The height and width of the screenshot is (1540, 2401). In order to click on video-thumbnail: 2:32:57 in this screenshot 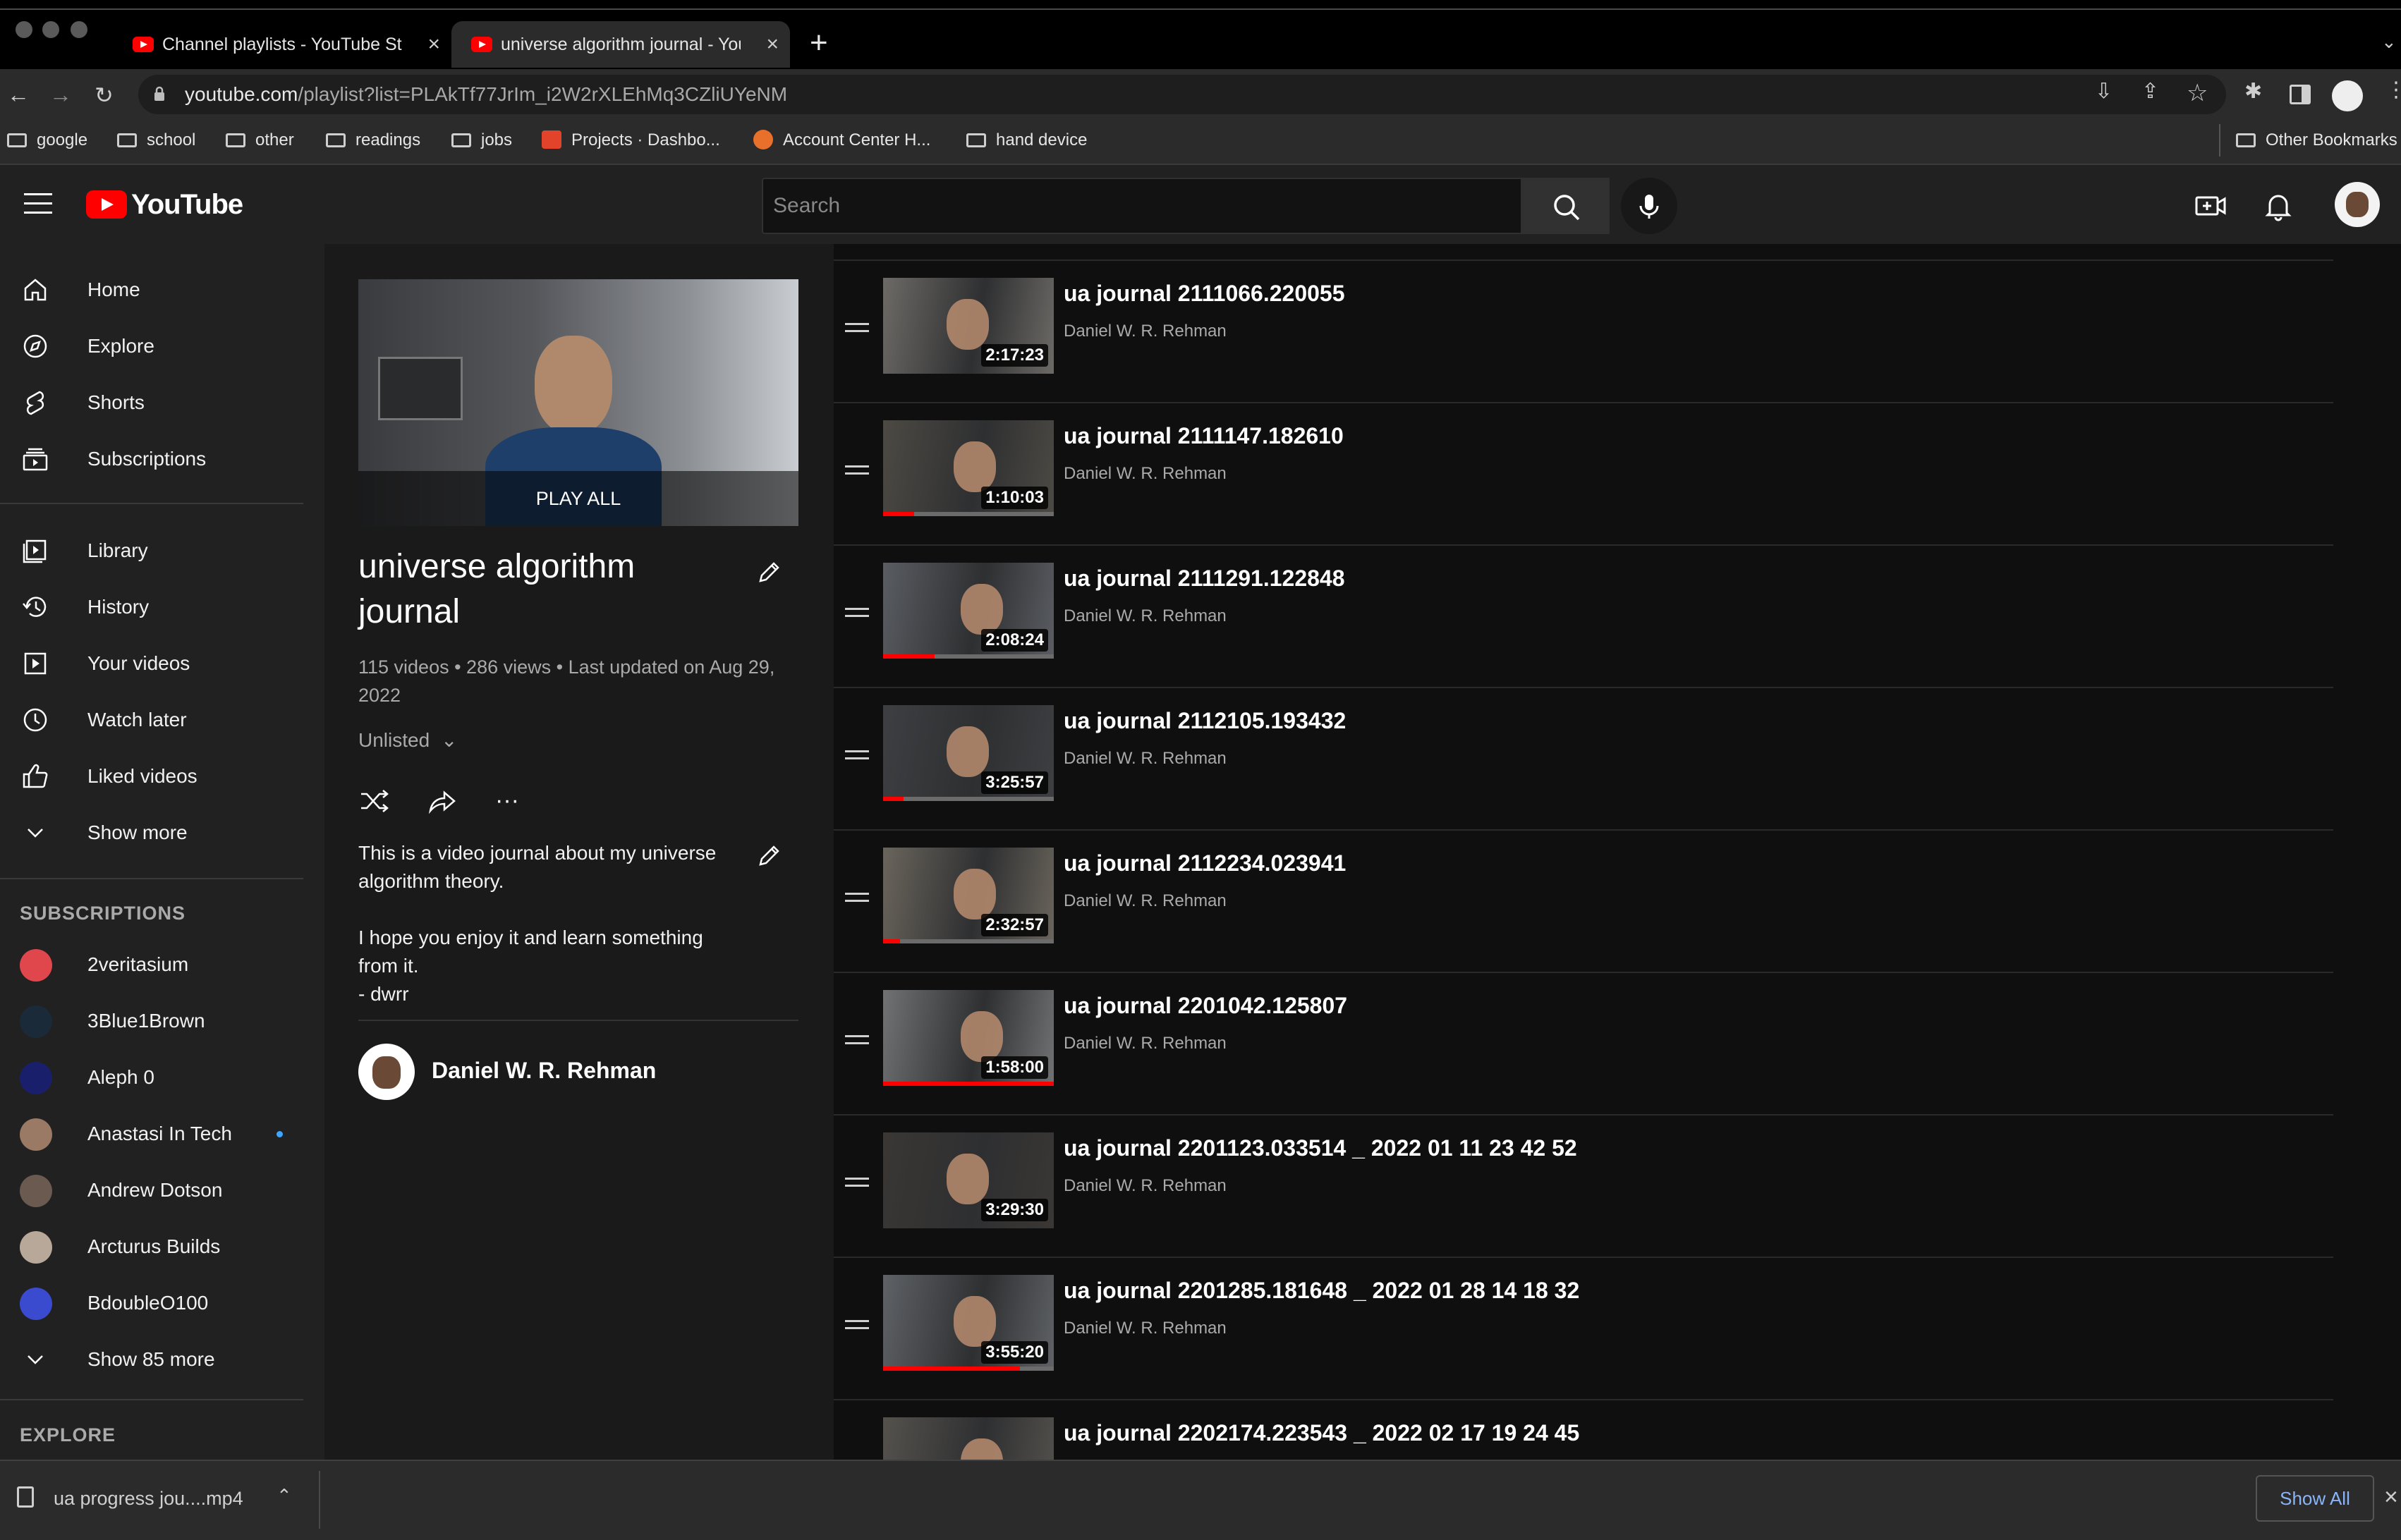, I will do `click(968, 896)`.